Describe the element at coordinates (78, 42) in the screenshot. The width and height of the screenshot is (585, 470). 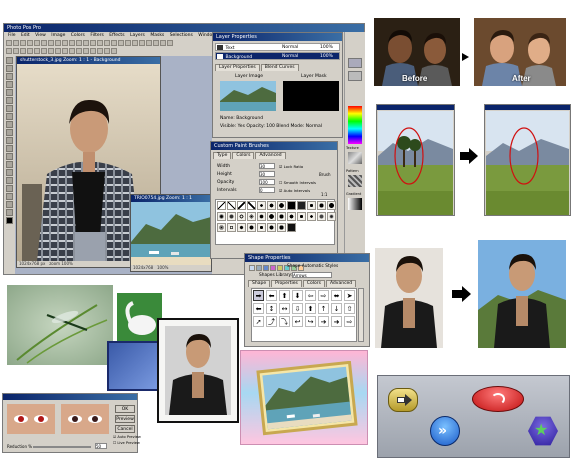
I see `zoom-out-icon` at that location.